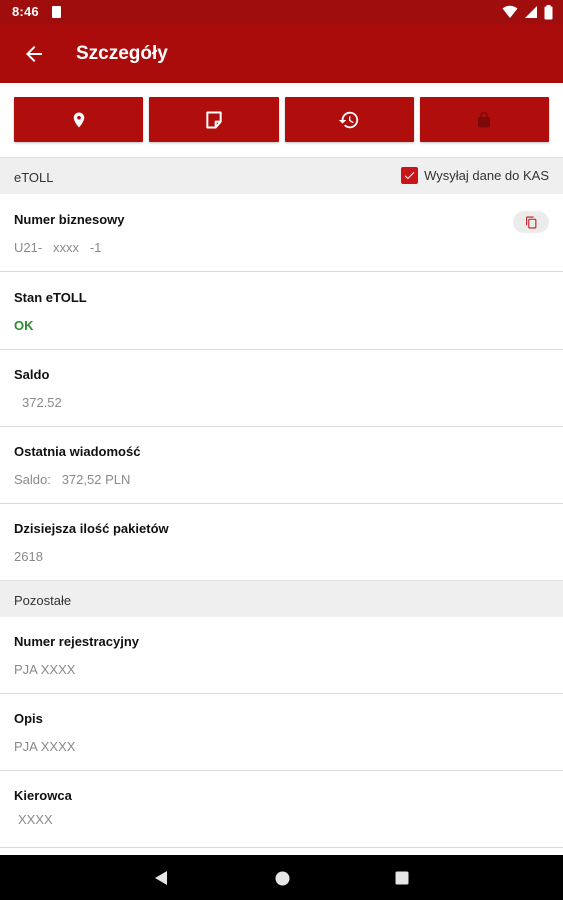 This screenshot has width=563, height=900. Describe the element at coordinates (69, 219) in the screenshot. I see `business-number-label: Numer biznesowy` at that location.